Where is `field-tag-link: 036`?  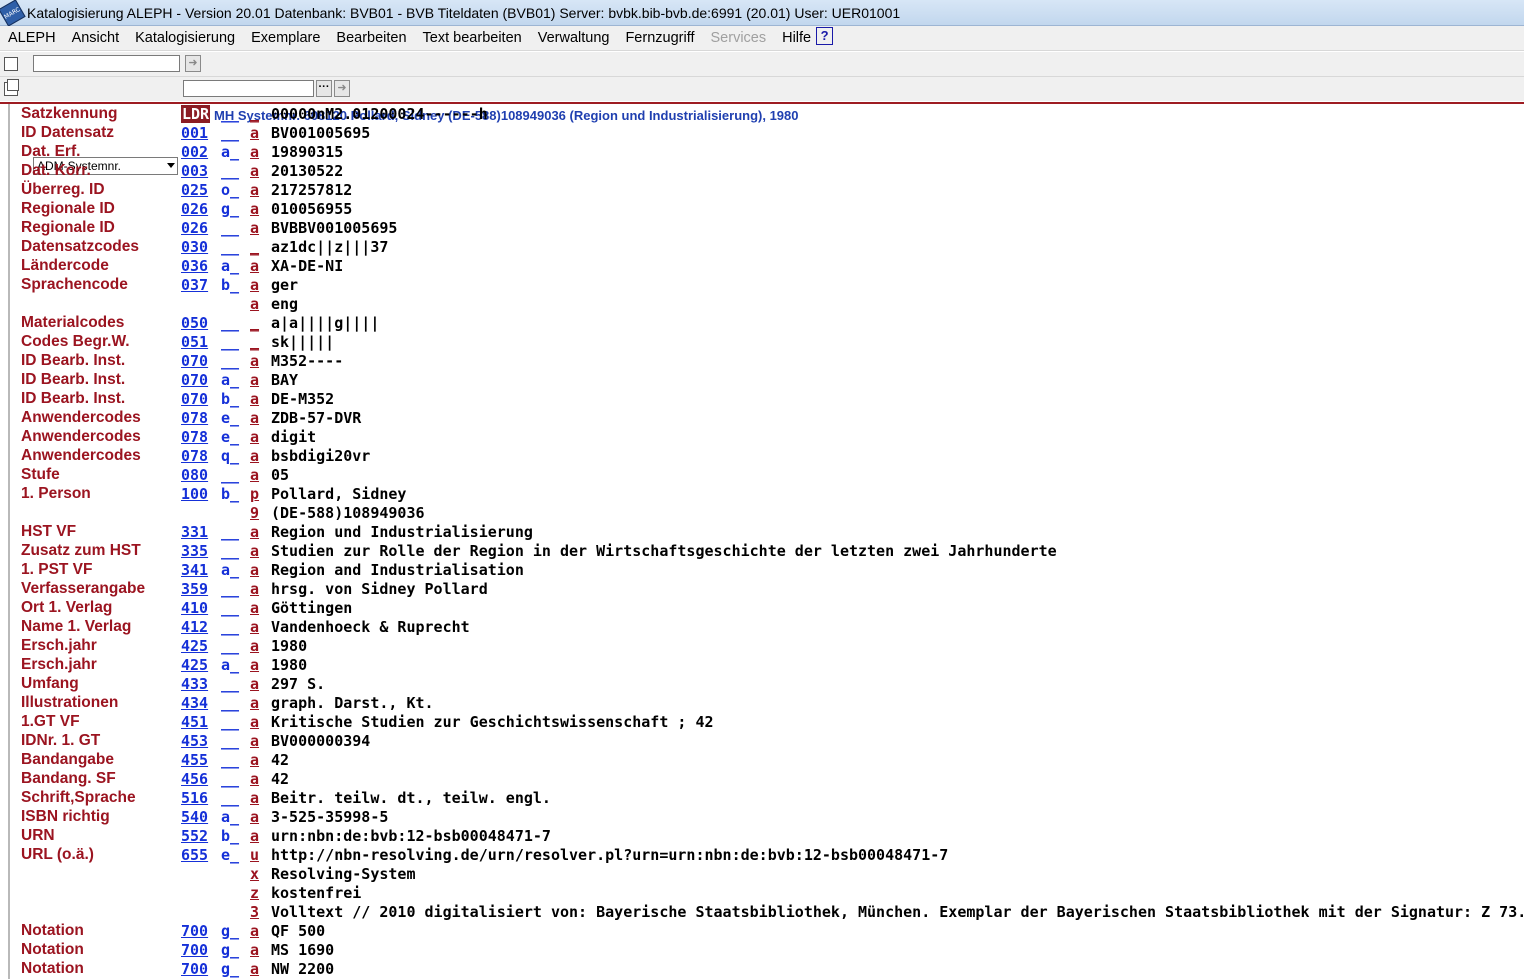
field-tag-link: 036 is located at coordinates (194, 266).